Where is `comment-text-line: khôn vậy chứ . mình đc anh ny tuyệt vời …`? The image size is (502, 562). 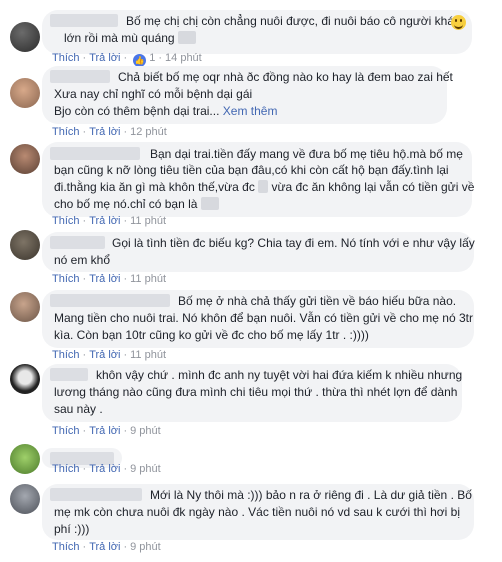
comment-text-line: khôn vậy chứ . mình đc anh ny tuyệt vời … is located at coordinates (279, 375).